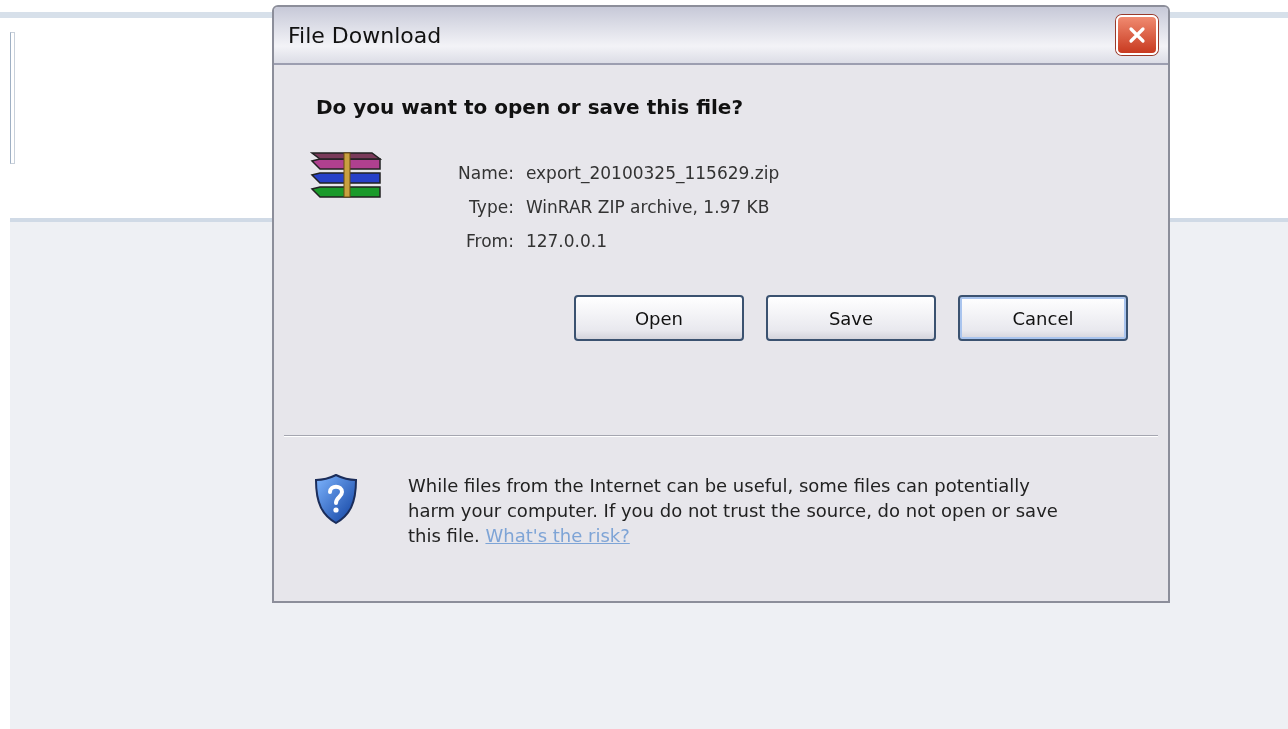 The image size is (1288, 729). I want to click on close-button, so click(1137, 35).